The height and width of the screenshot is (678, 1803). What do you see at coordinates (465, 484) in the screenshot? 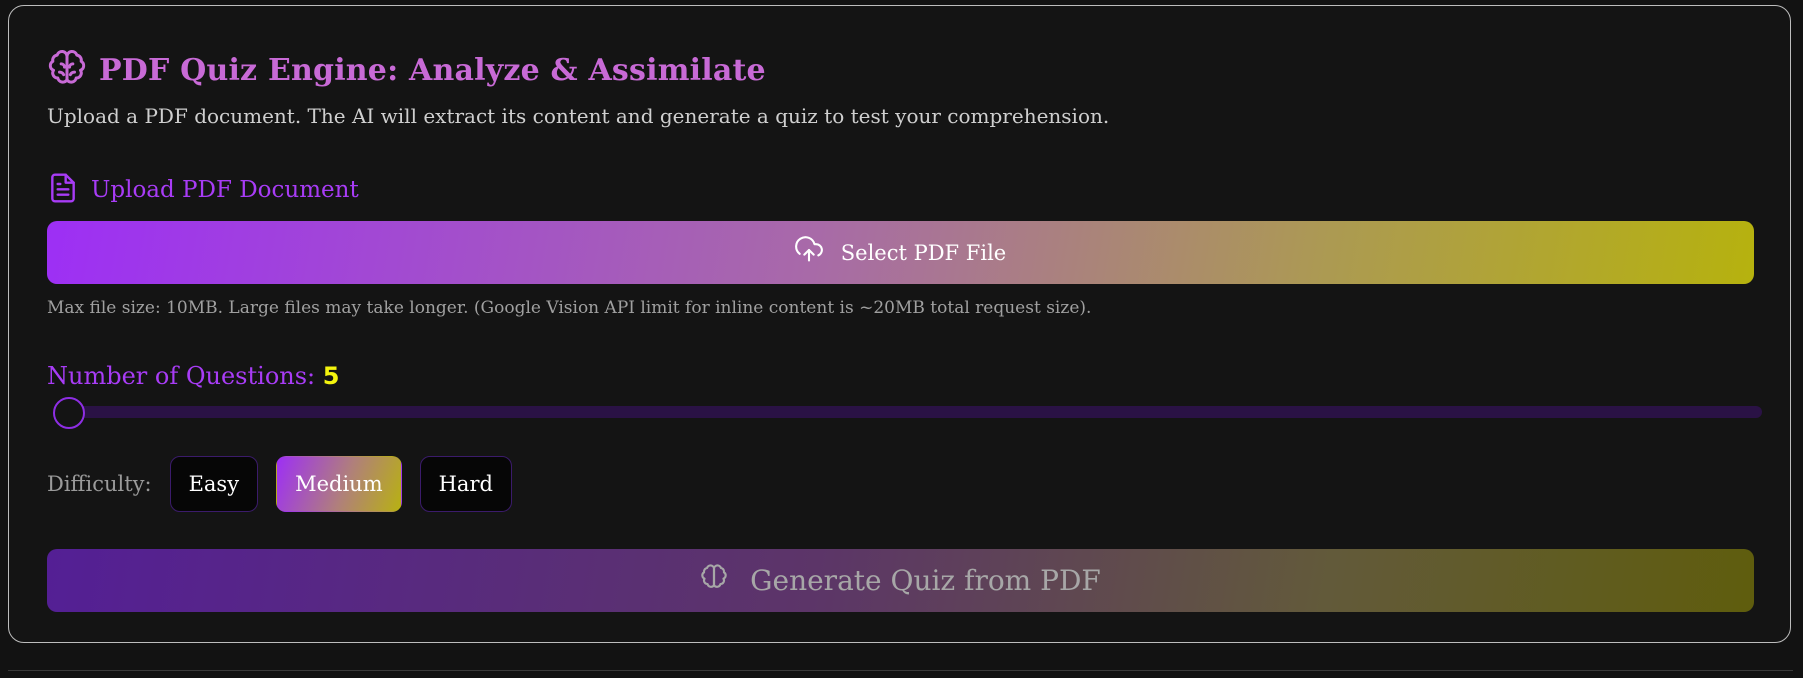
I see `difficulty-hard-button: Hard` at bounding box center [465, 484].